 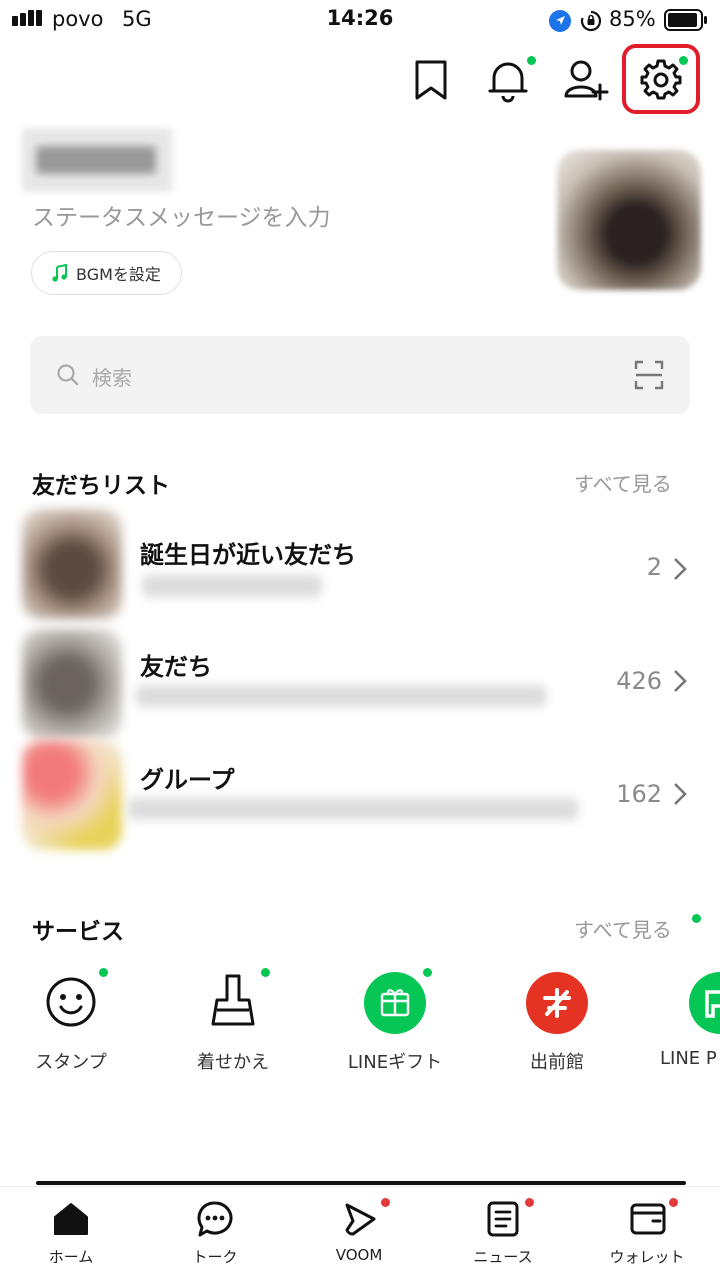 I want to click on groups-avatar, so click(x=72, y=795).